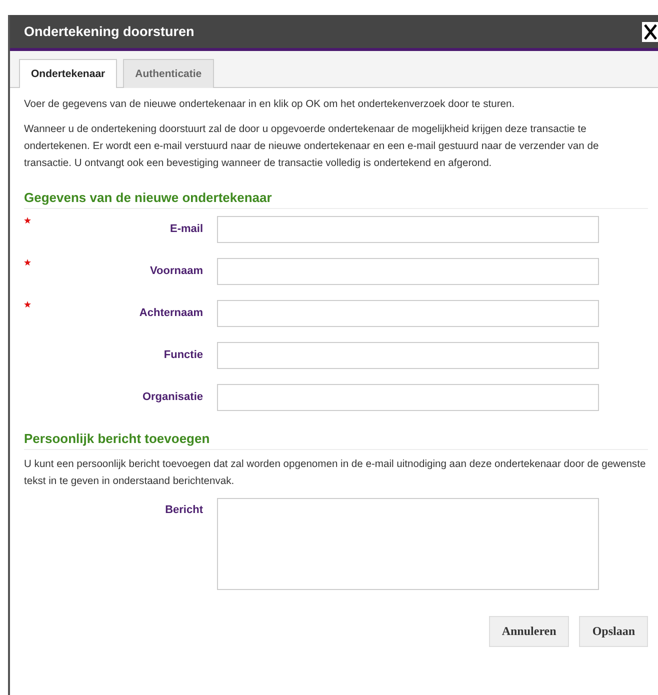 The width and height of the screenshot is (658, 695). Describe the element at coordinates (408, 544) in the screenshot. I see `message-field` at that location.